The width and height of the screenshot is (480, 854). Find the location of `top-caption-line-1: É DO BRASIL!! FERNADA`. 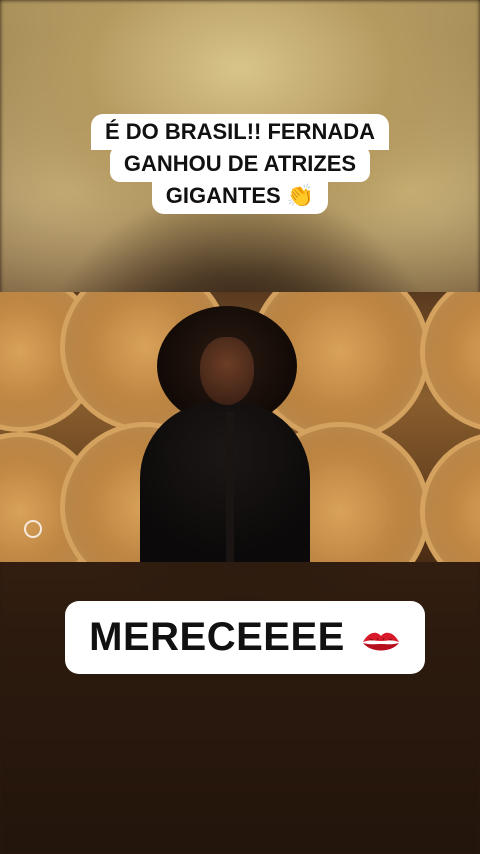

top-caption-line-1: É DO BRASIL!! FERNADA is located at coordinates (240, 132).